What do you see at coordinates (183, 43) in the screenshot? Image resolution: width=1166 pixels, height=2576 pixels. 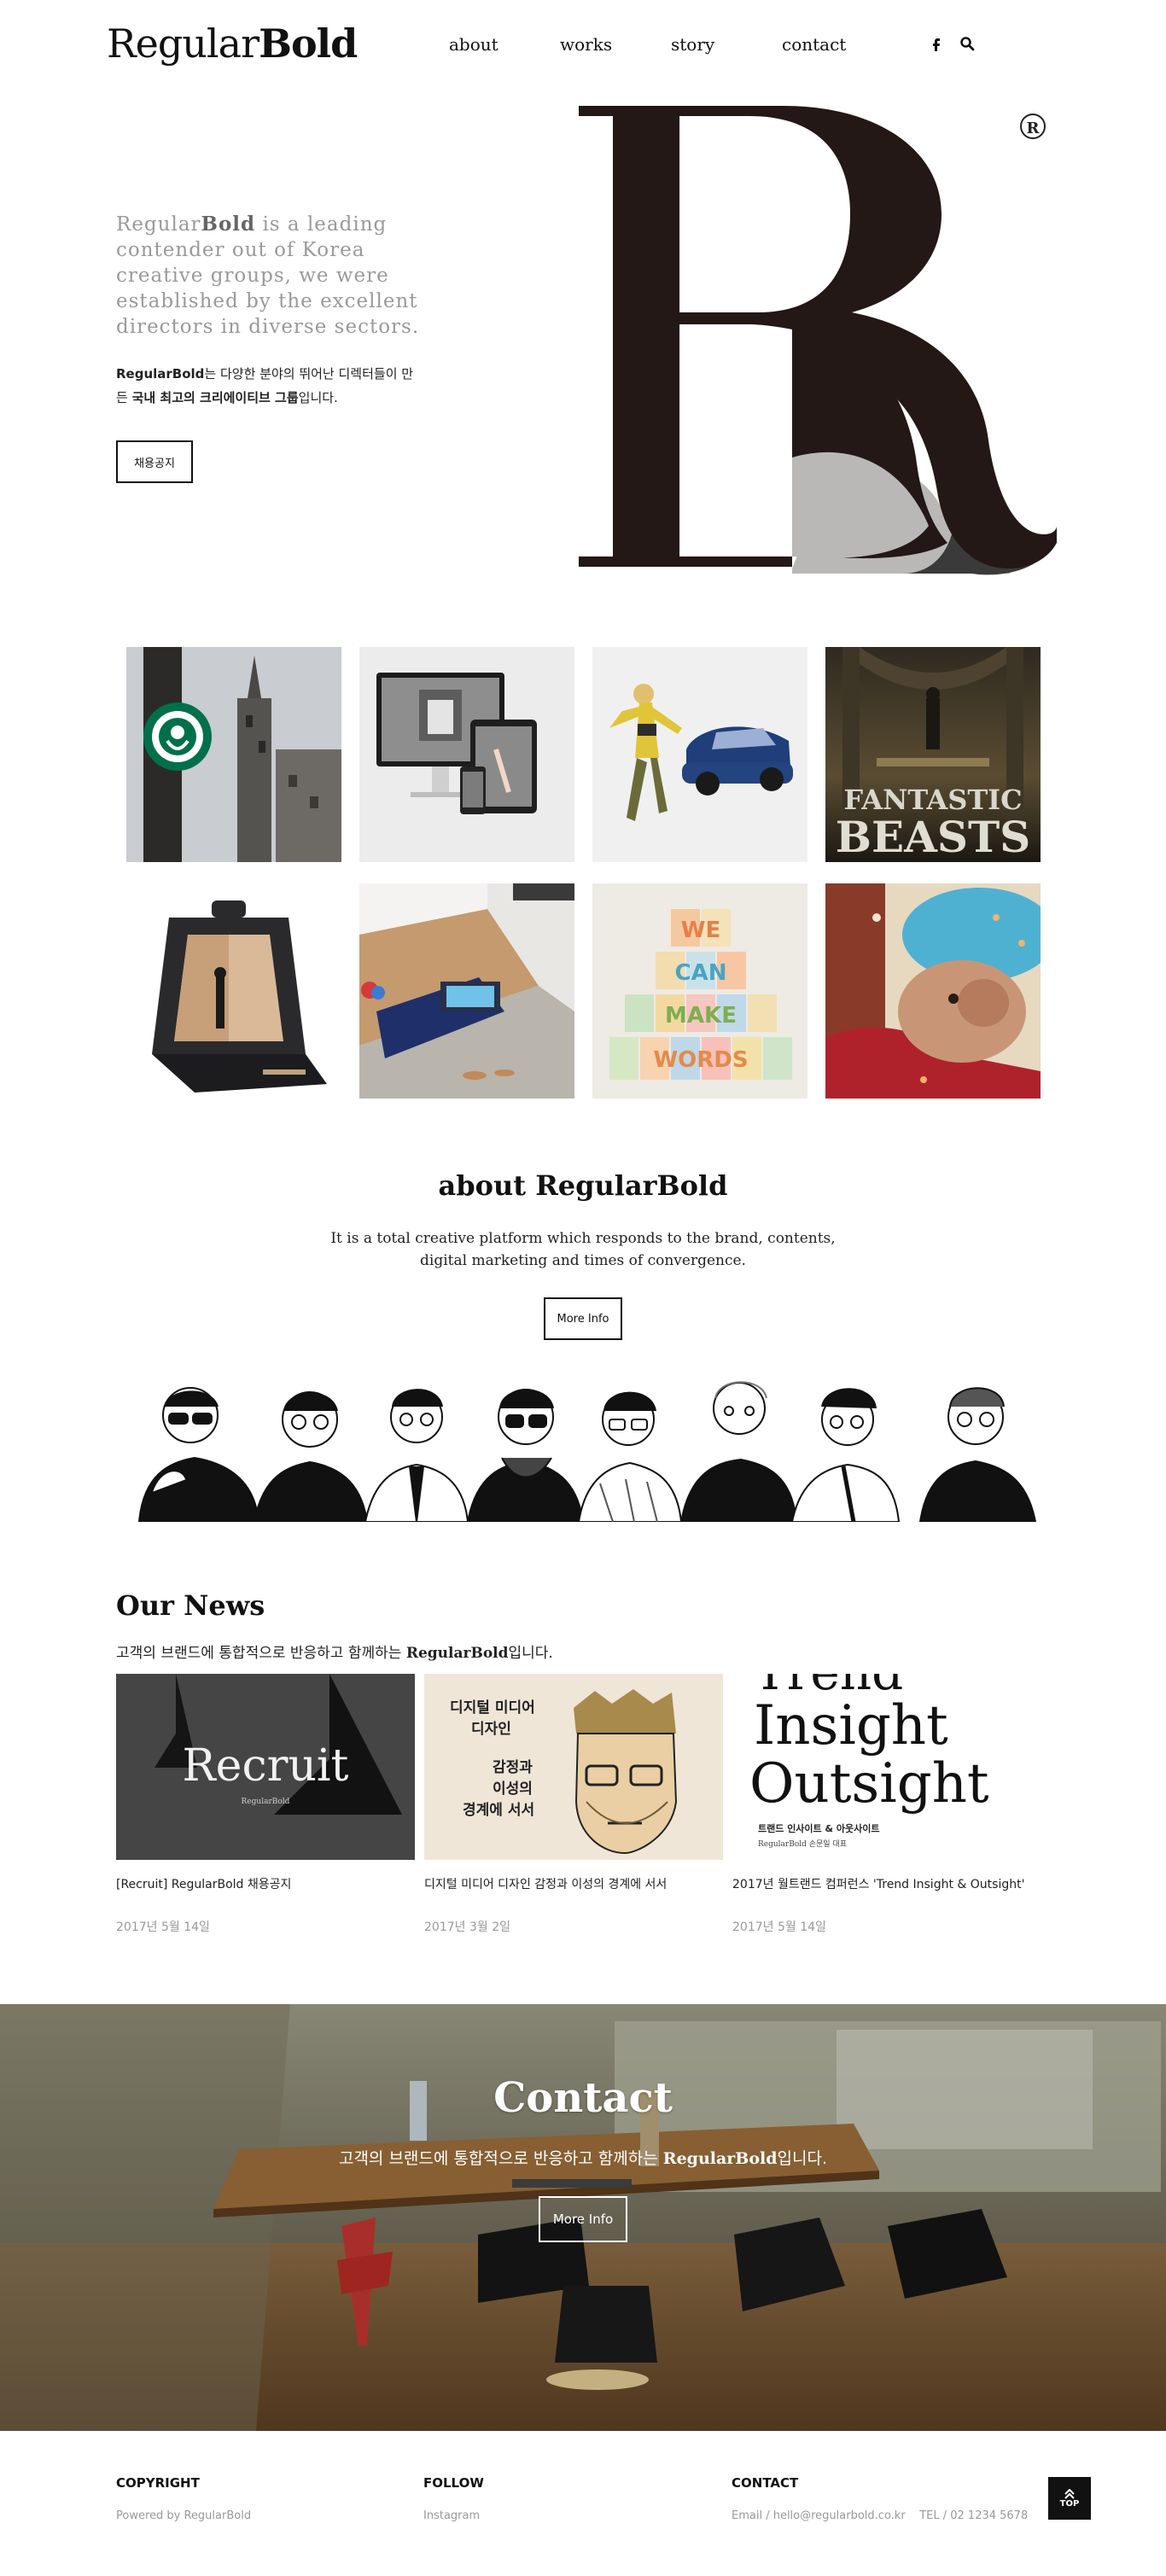 I see `logo-regular-text: Regular` at bounding box center [183, 43].